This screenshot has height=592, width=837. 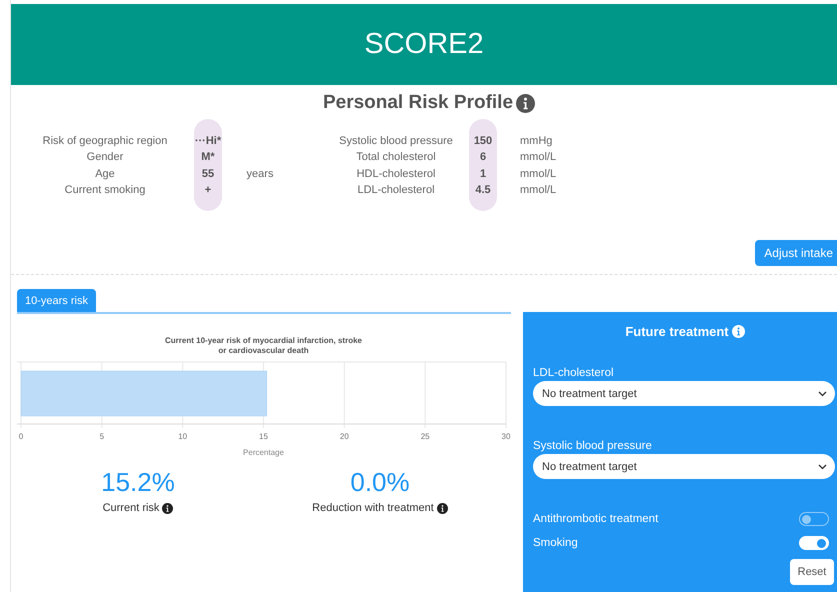 What do you see at coordinates (131, 508) in the screenshot?
I see `stat-label: Current risk` at bounding box center [131, 508].